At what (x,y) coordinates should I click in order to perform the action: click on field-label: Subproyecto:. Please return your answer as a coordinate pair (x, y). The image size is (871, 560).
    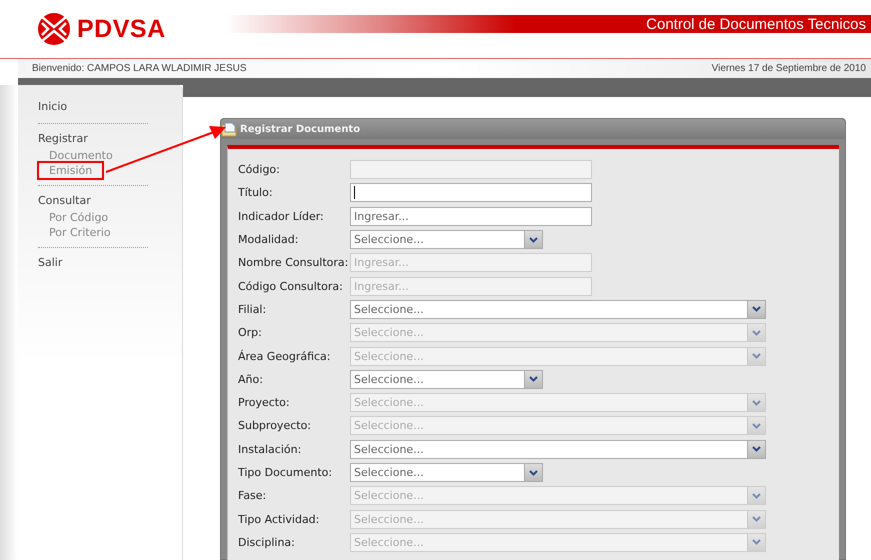
    Looking at the image, I should click on (275, 425).